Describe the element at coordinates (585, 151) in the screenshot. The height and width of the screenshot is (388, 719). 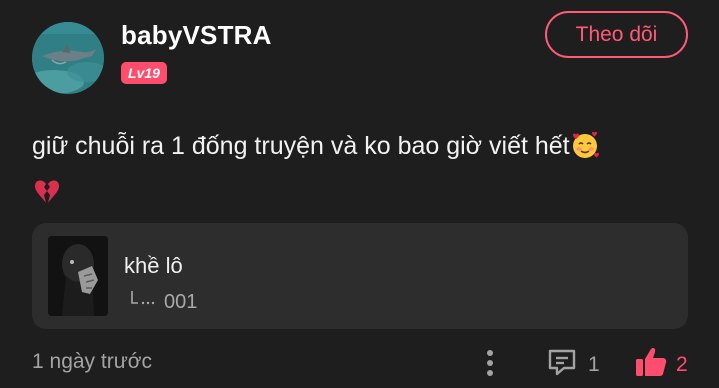
I see `smiling-face-with-hearts-icon` at that location.